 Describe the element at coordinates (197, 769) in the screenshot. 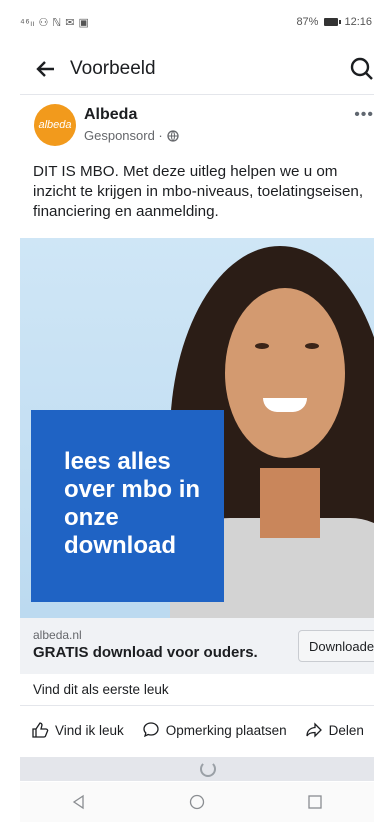

I see `loading-strip` at that location.